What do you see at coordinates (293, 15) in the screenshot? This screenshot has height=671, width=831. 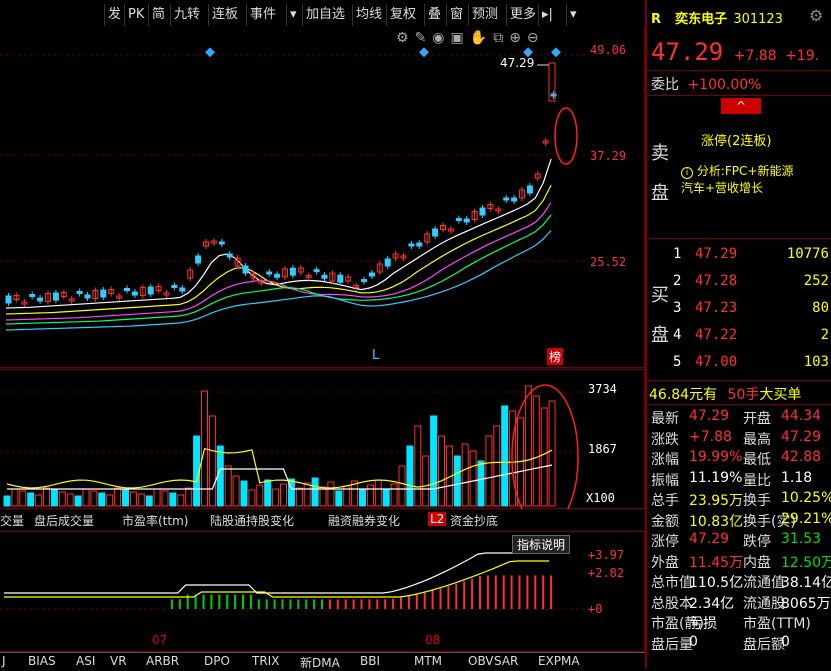 I see `toolbar-item-6: ▾` at bounding box center [293, 15].